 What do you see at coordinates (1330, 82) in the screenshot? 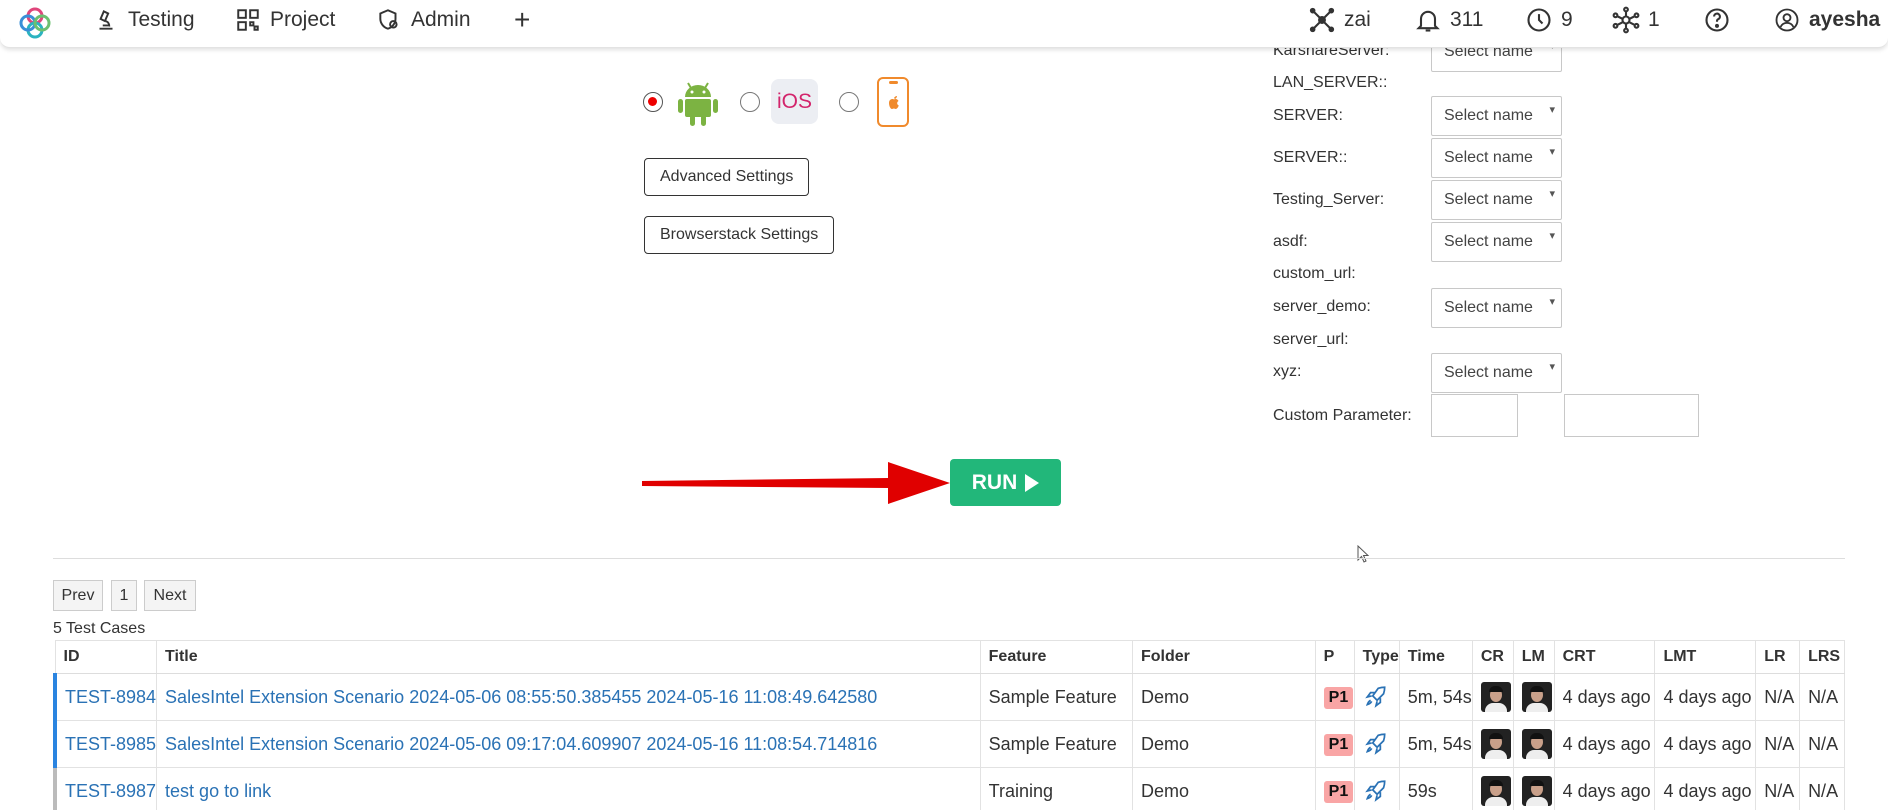
I see `param-label: LAN_SERVER::` at bounding box center [1330, 82].